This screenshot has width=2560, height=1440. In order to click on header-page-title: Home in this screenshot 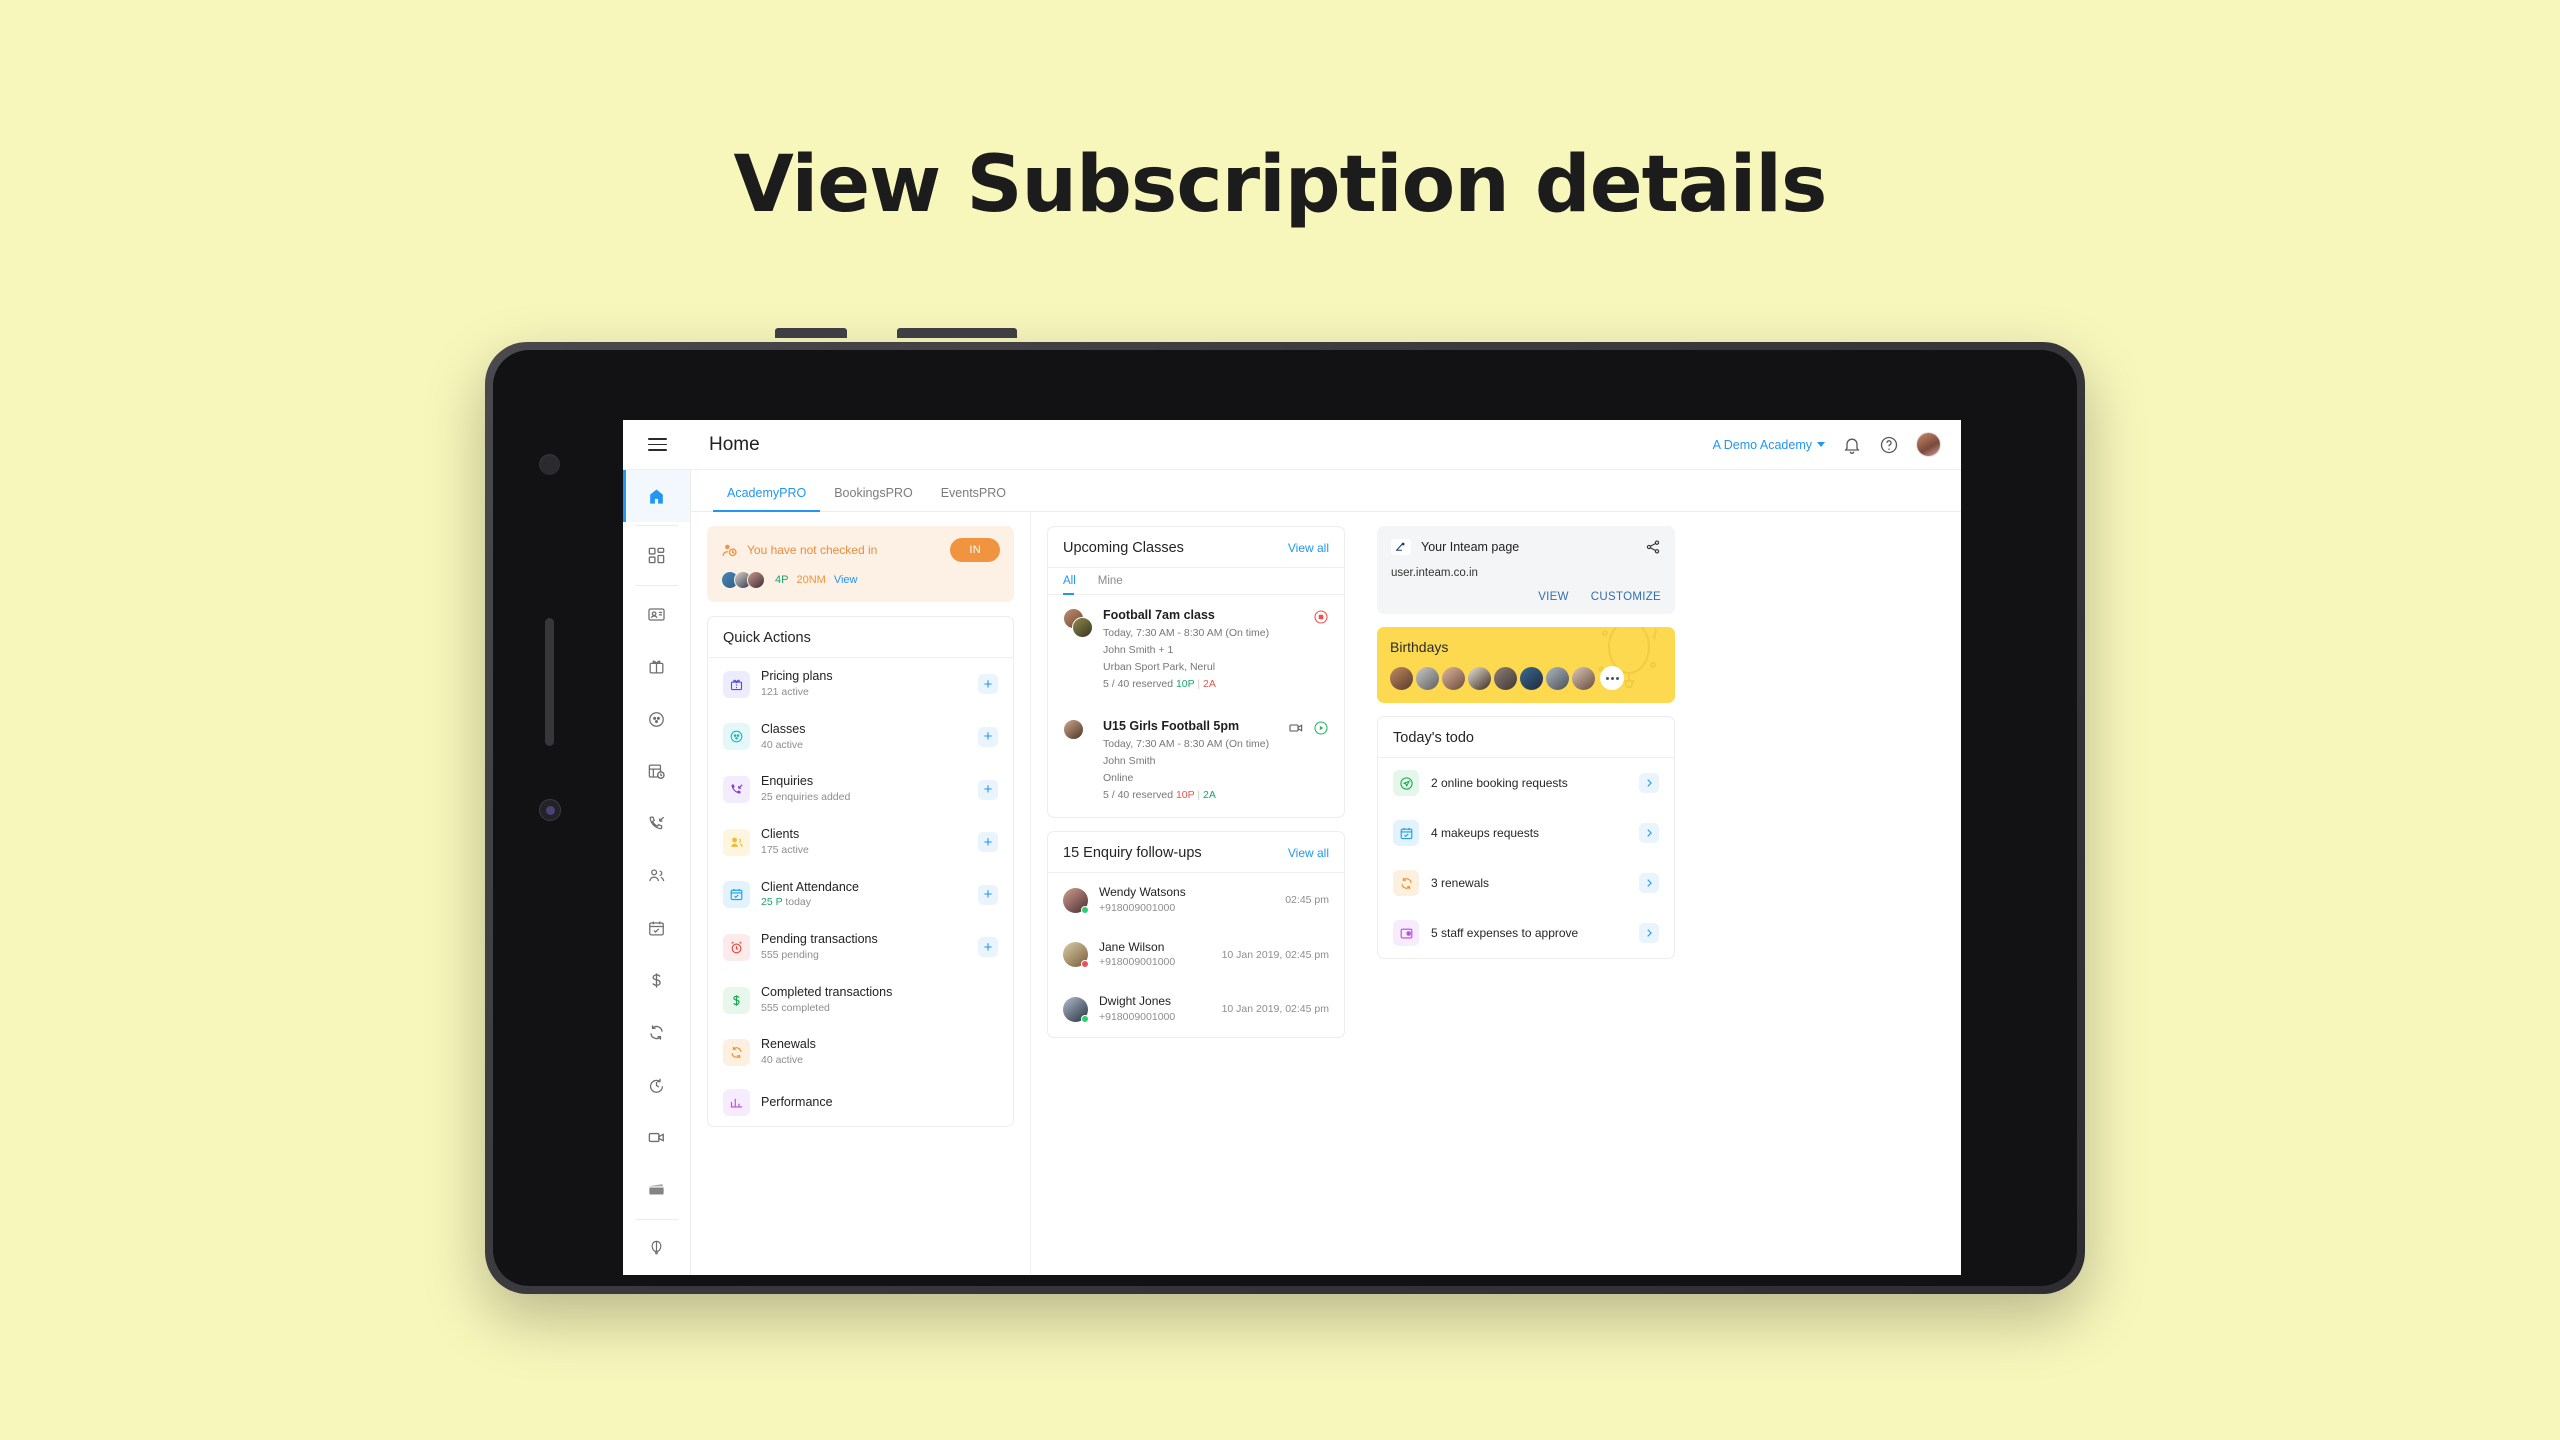, I will do `click(734, 444)`.